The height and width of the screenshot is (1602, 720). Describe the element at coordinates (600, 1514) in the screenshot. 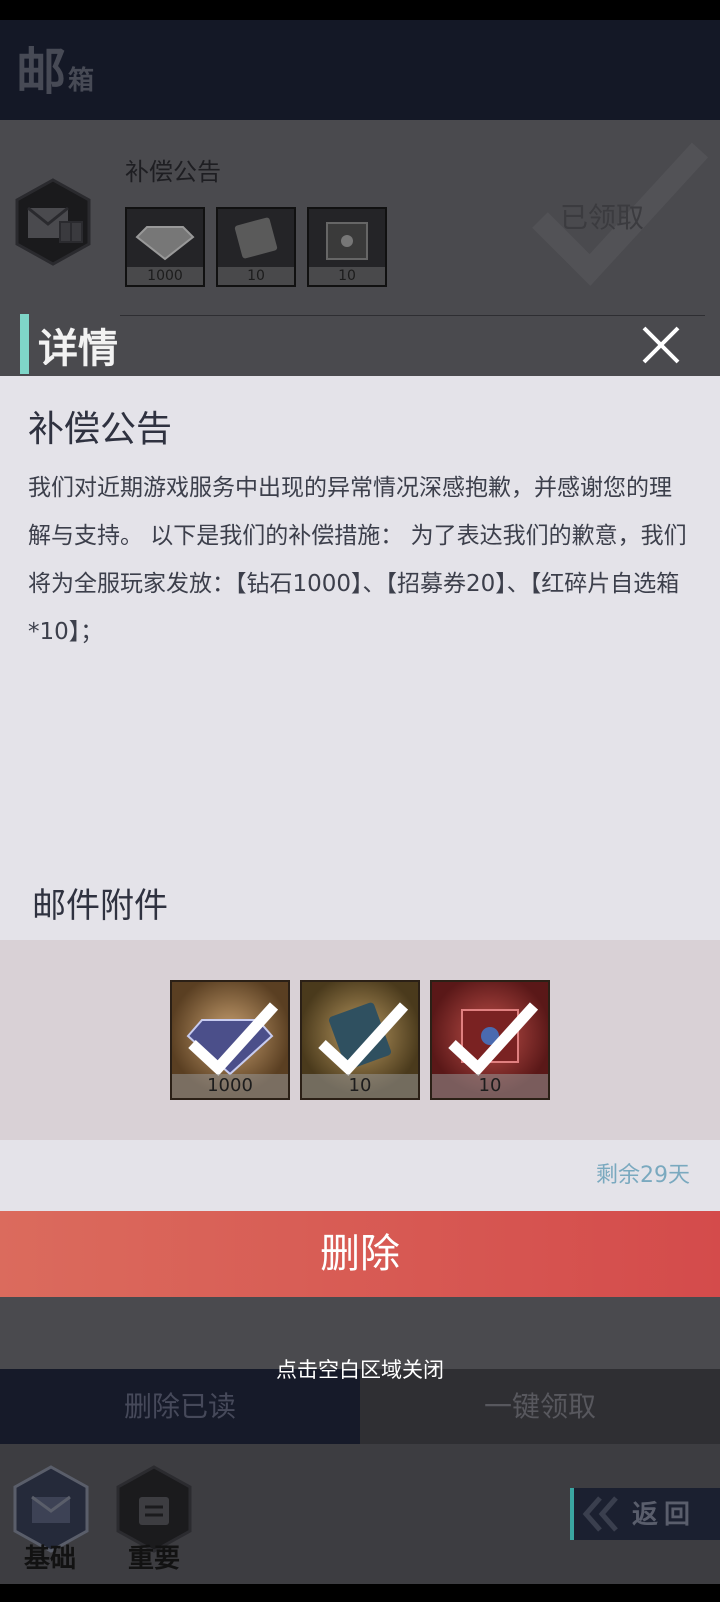

I see `double-chevron-left-icon` at that location.